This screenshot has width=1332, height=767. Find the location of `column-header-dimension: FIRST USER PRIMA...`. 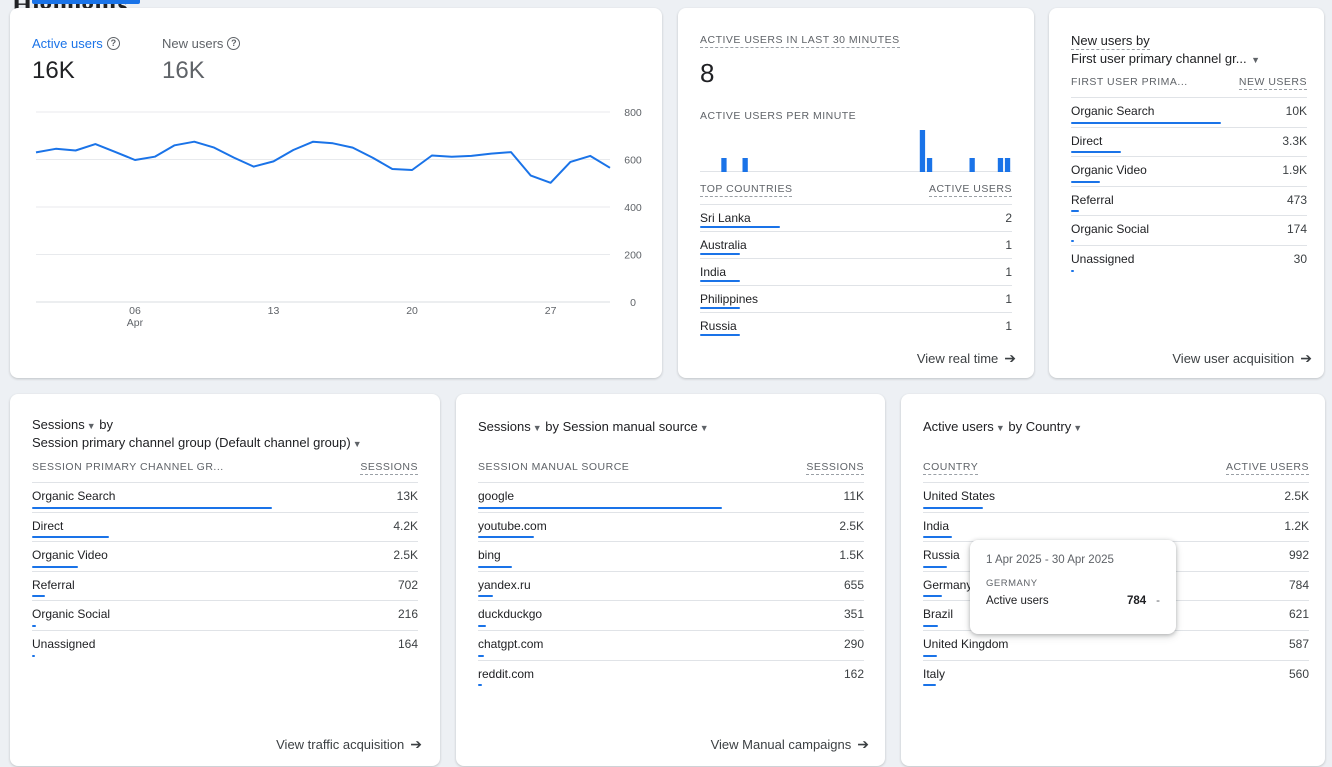

column-header-dimension: FIRST USER PRIMA... is located at coordinates (1129, 83).